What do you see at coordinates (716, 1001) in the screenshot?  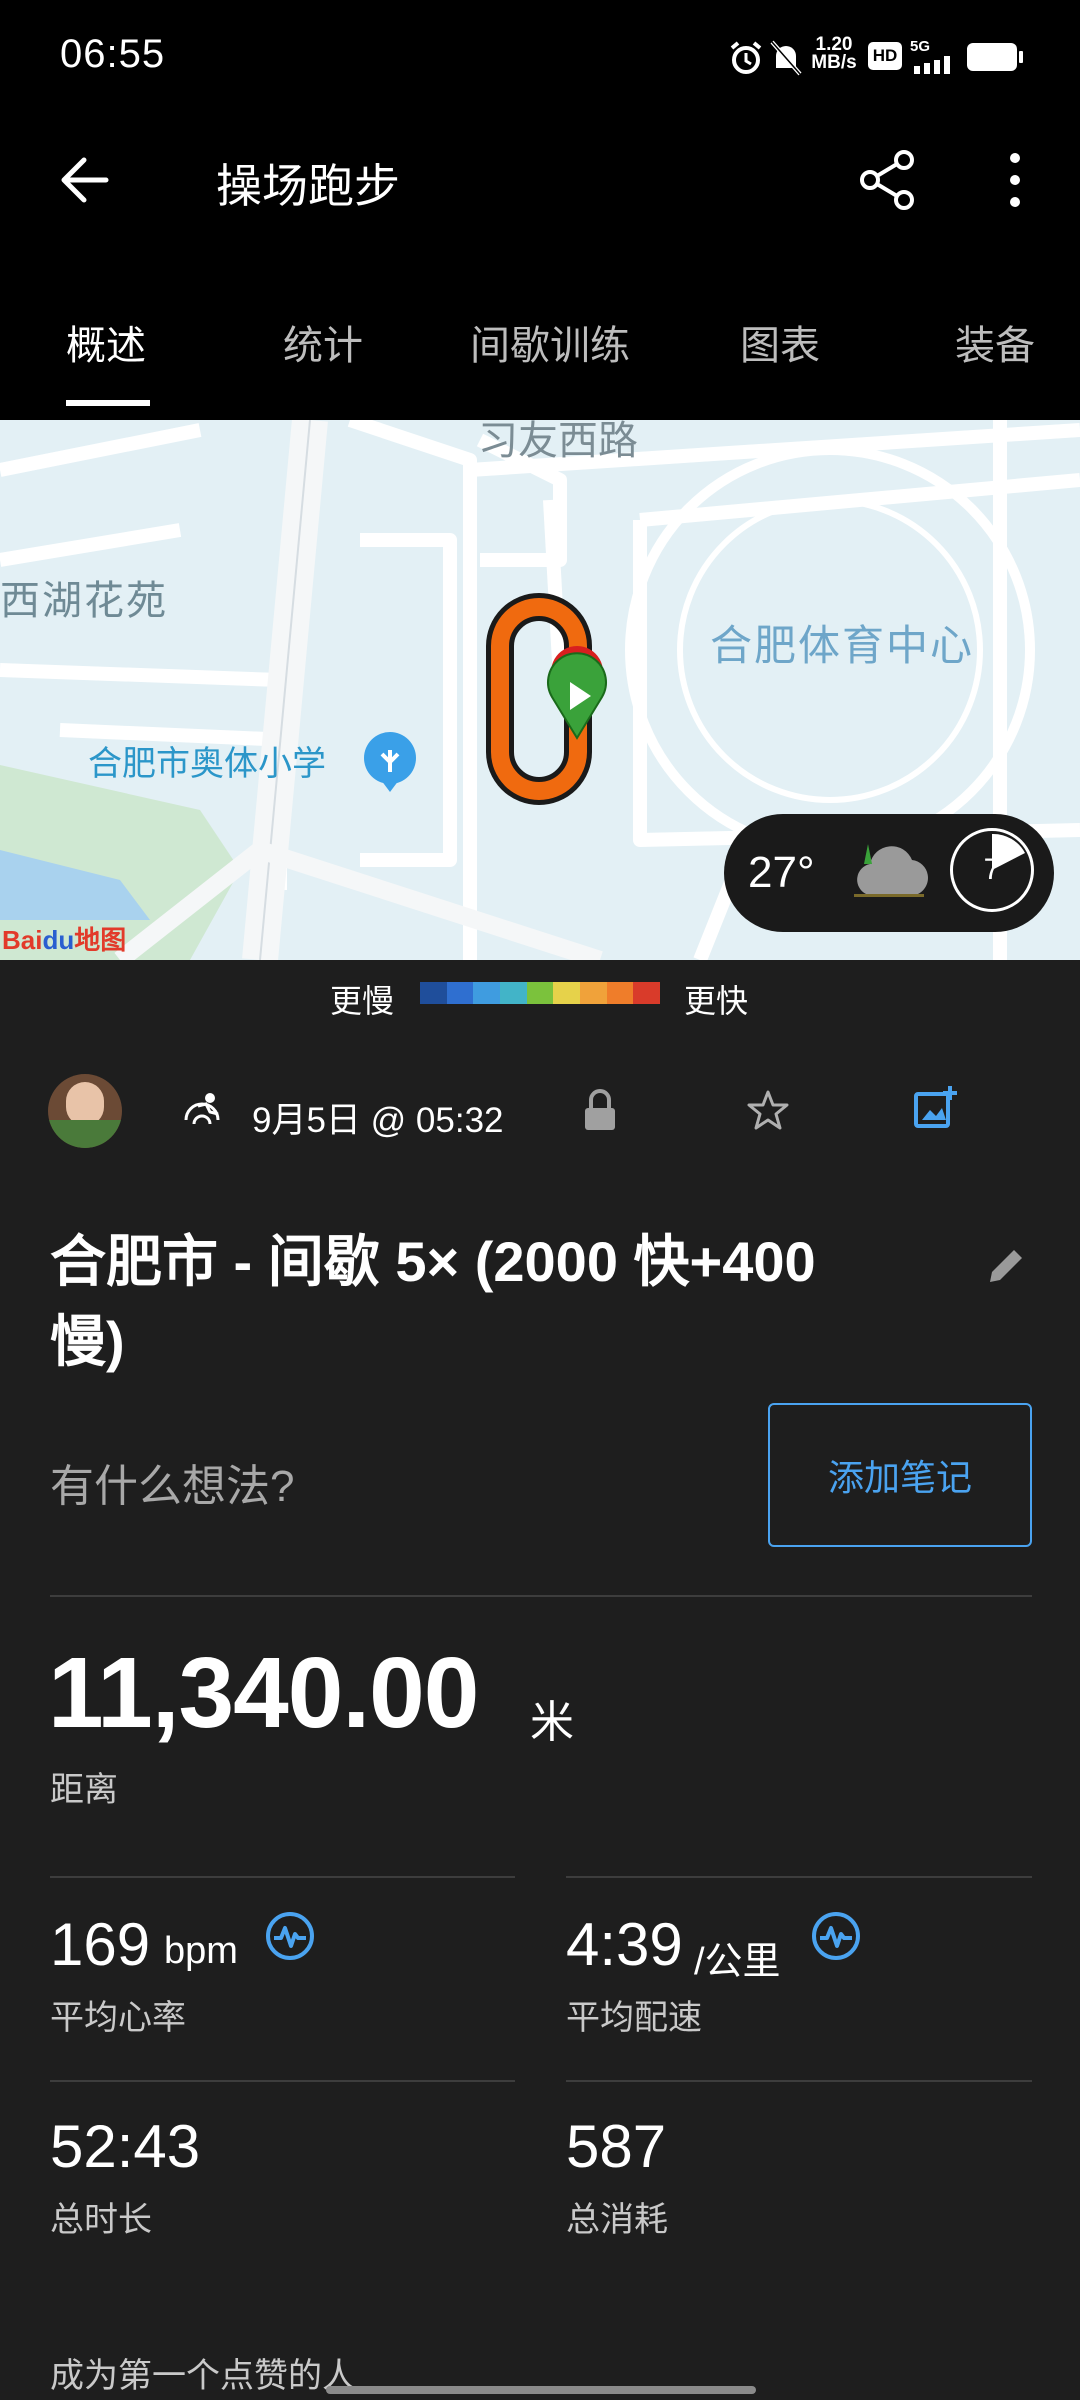 I see `legend-faster: 更快` at bounding box center [716, 1001].